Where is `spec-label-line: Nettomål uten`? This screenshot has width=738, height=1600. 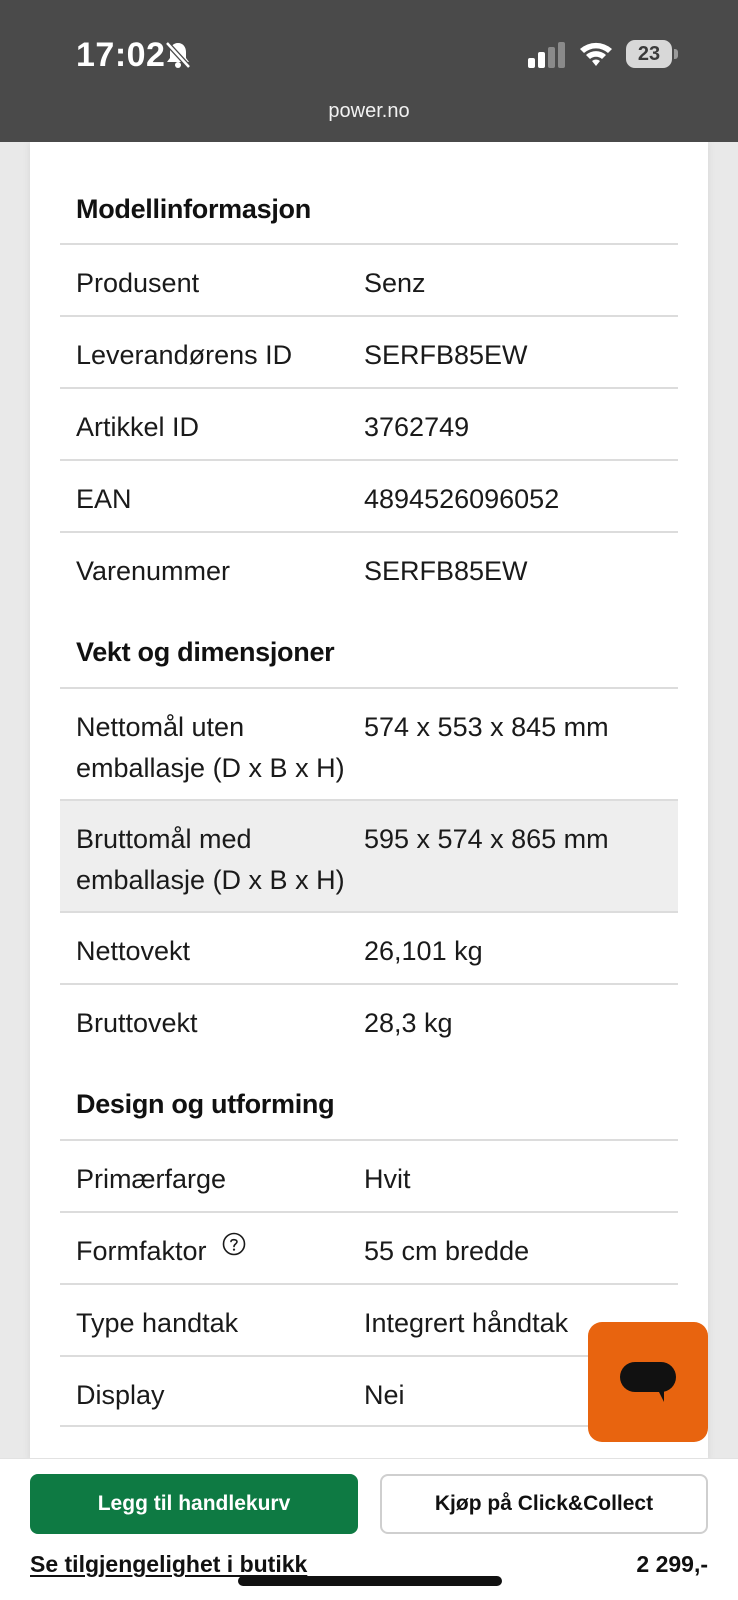 spec-label-line: Nettomål uten is located at coordinates (160, 727).